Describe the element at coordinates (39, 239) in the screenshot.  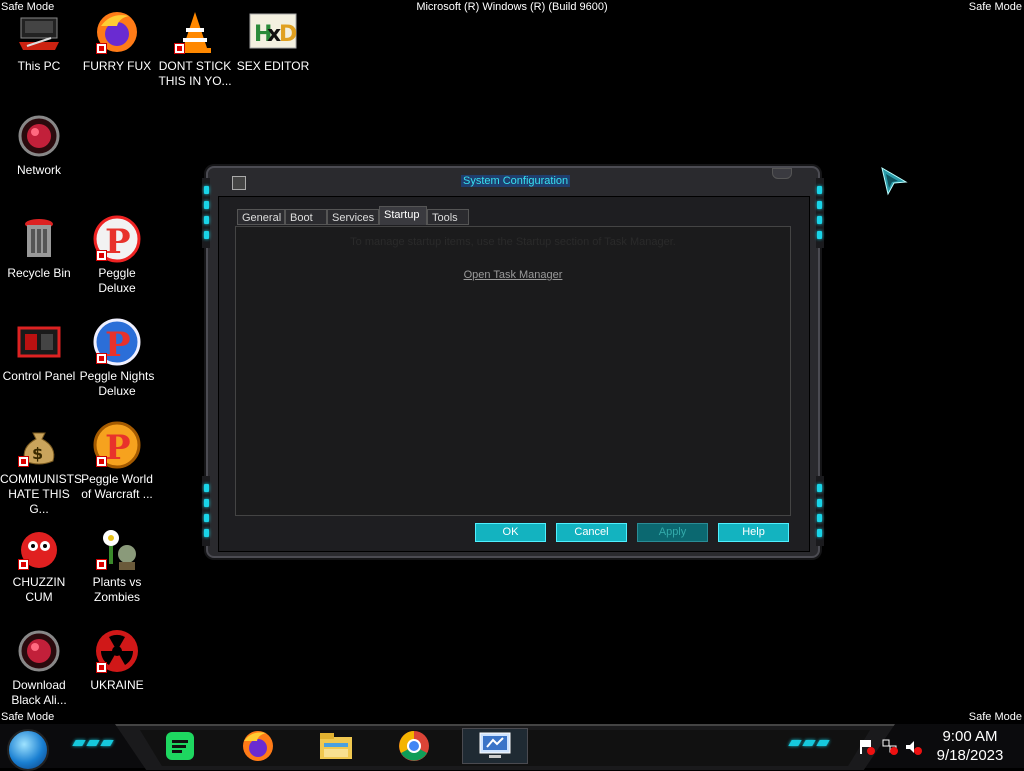
I see `recycle-bin-icon` at that location.